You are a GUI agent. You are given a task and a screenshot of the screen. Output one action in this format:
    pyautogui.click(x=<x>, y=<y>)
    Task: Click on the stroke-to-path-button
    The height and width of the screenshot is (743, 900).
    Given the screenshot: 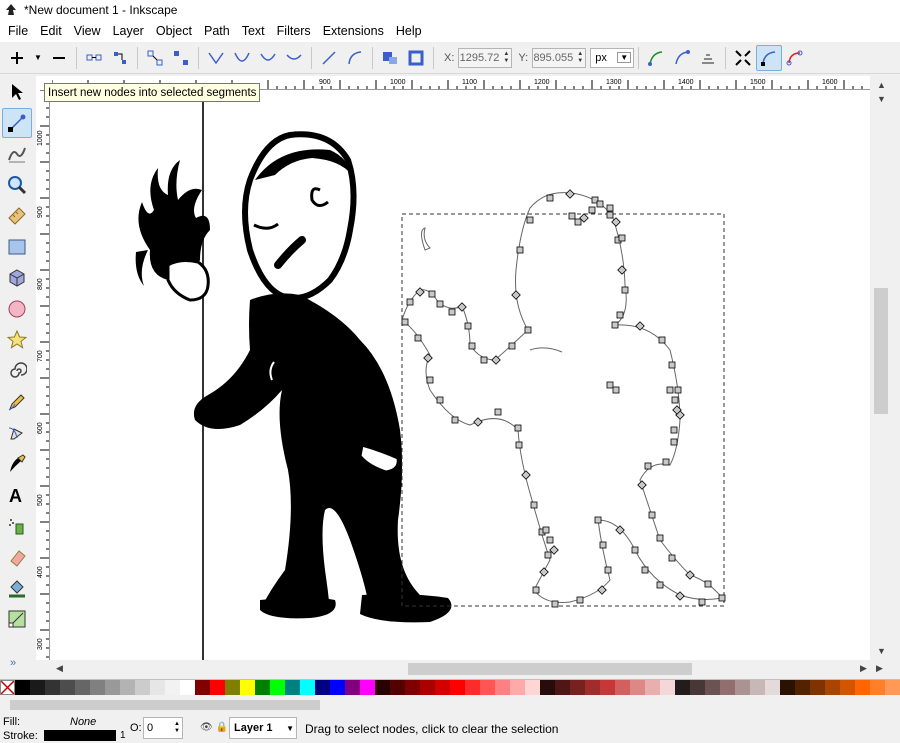 What is the action you would take?
    pyautogui.click(x=416, y=58)
    